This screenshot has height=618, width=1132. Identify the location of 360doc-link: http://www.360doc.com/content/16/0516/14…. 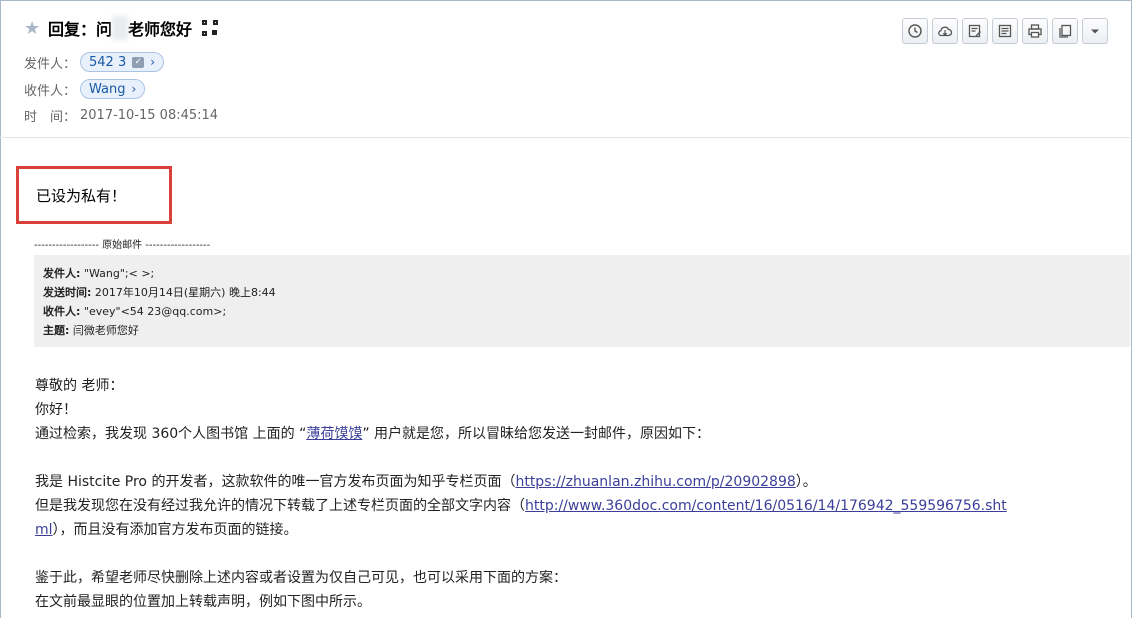
(766, 506).